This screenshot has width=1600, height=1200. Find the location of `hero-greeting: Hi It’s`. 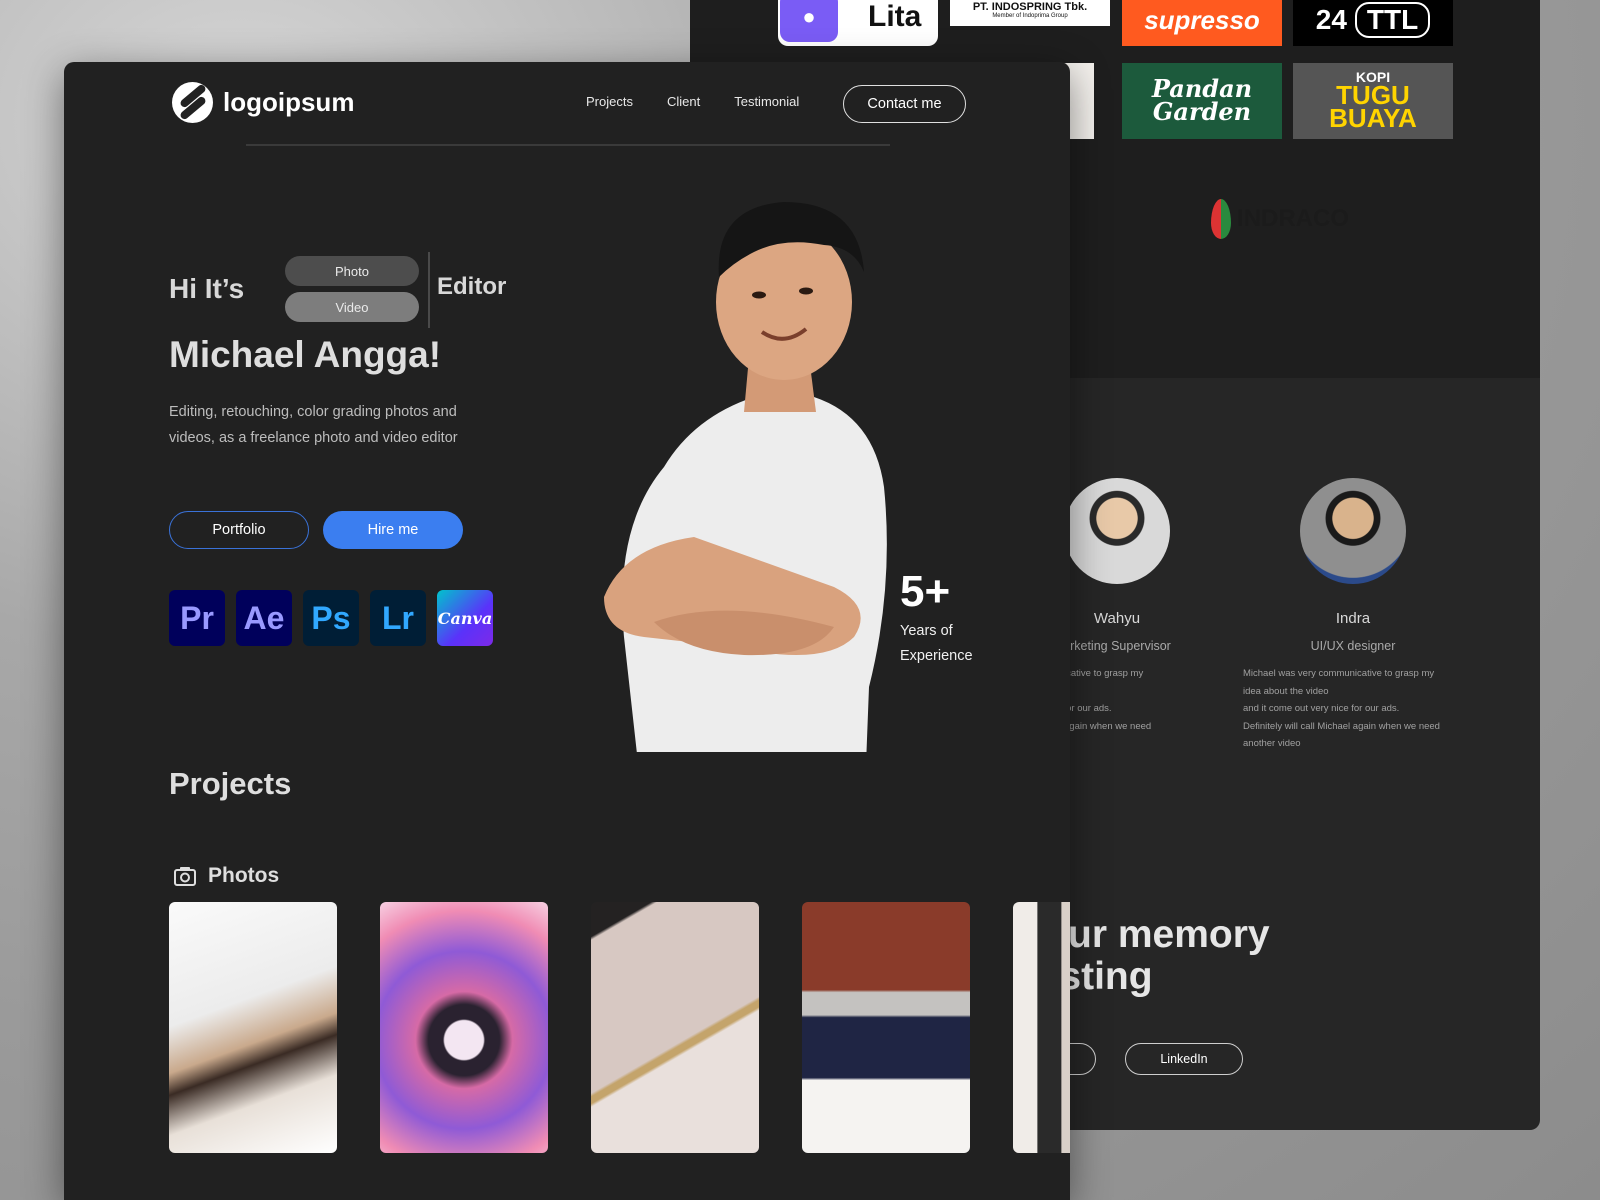

hero-greeting: Hi It’s is located at coordinates (207, 288).